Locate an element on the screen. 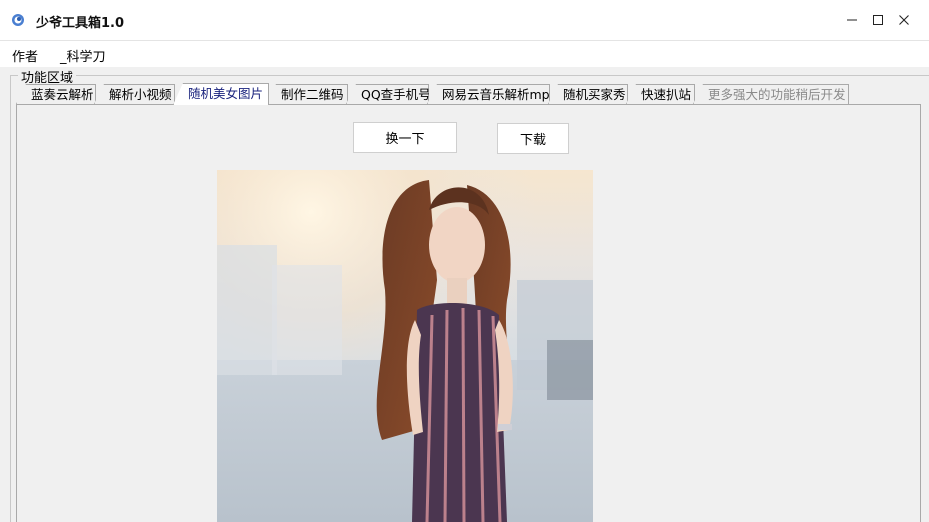 The image size is (929, 522). maximize-icon is located at coordinates (878, 20).